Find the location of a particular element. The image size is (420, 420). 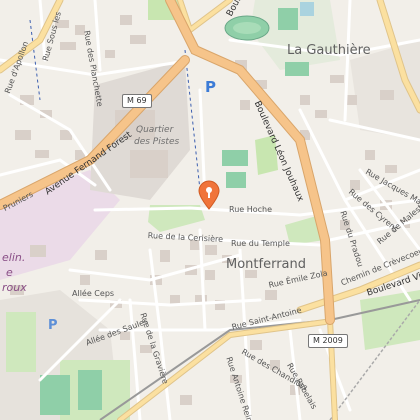

stadium-field is located at coordinates (247, 28).